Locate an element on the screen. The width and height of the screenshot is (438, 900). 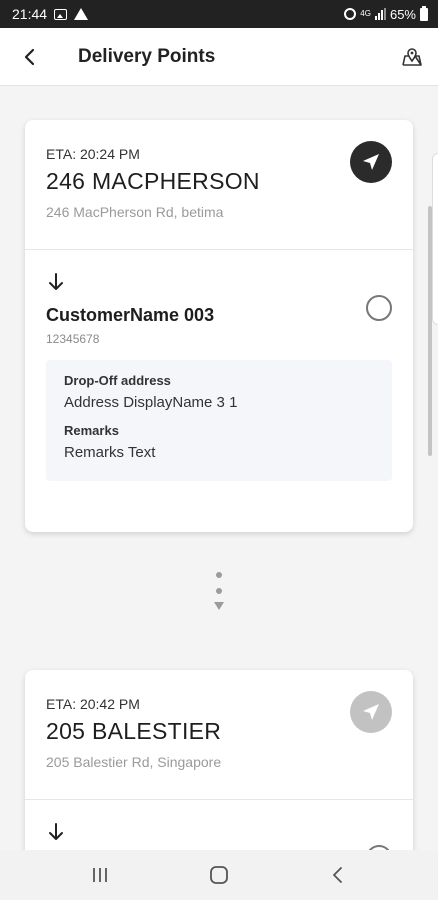
battery-icon is located at coordinates (424, 13).